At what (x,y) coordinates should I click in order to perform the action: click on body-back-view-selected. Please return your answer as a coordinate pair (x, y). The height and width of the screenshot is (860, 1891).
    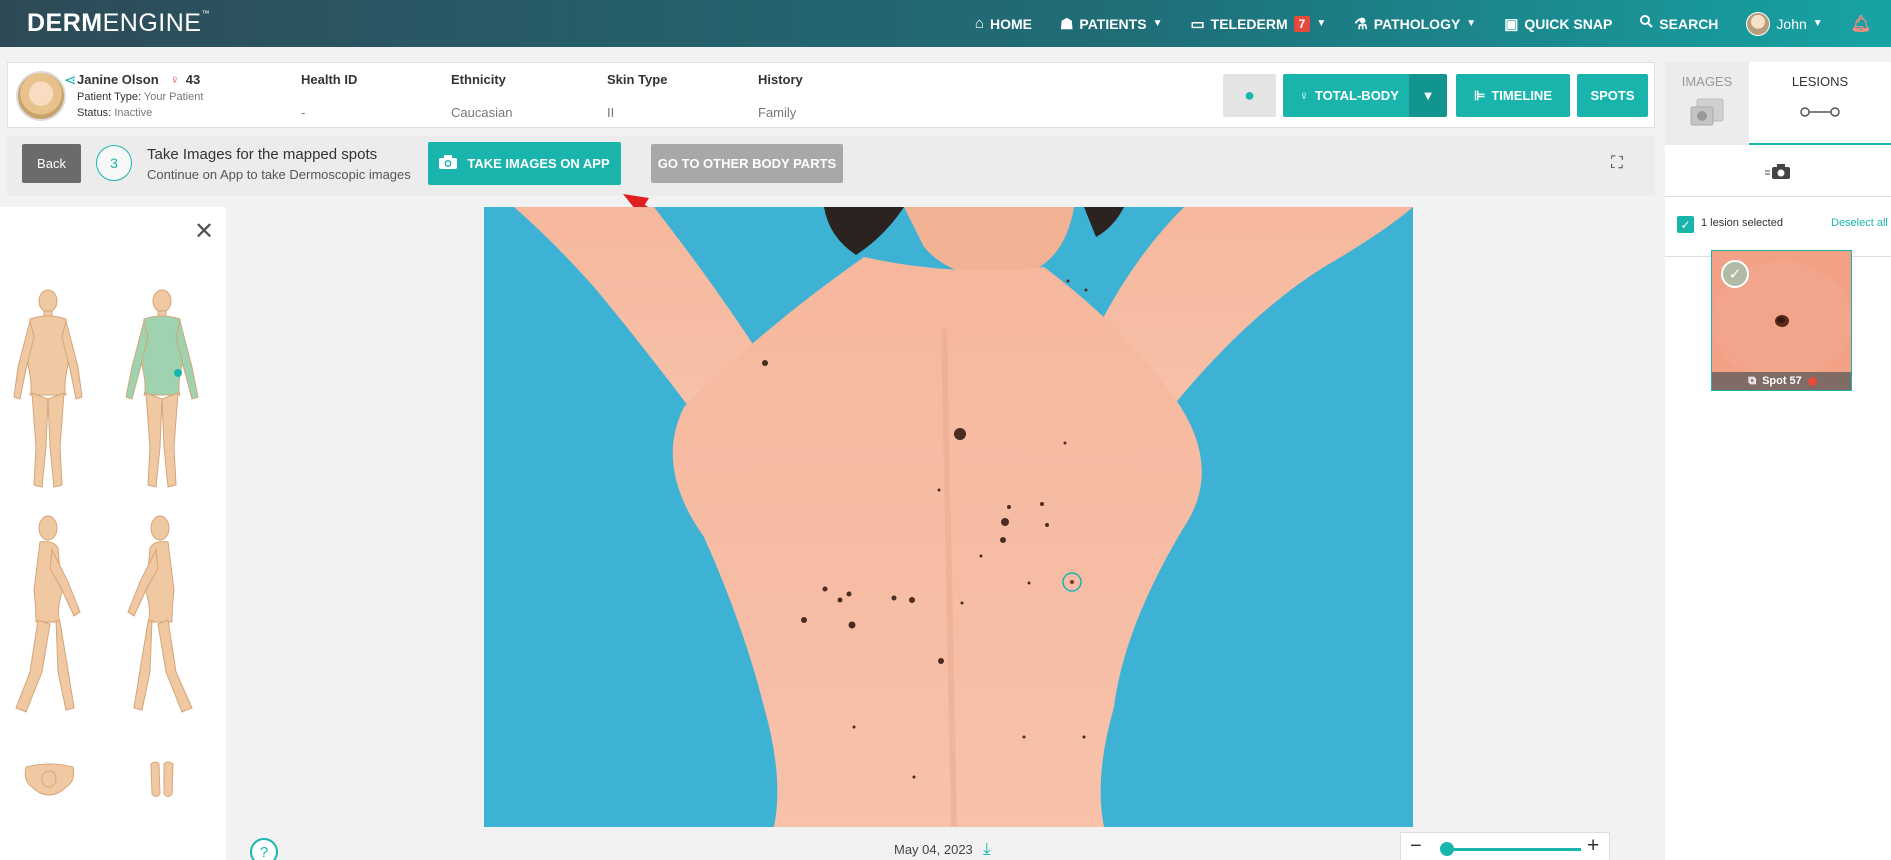
    Looking at the image, I should click on (162, 389).